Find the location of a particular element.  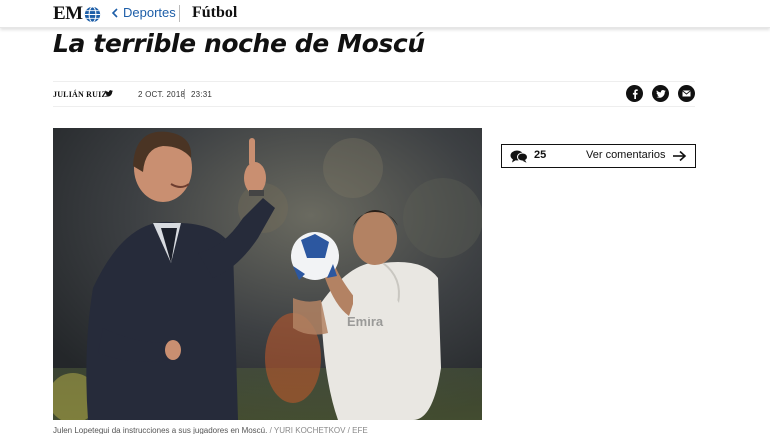

logo-wordmark: EM is located at coordinates (68, 13).